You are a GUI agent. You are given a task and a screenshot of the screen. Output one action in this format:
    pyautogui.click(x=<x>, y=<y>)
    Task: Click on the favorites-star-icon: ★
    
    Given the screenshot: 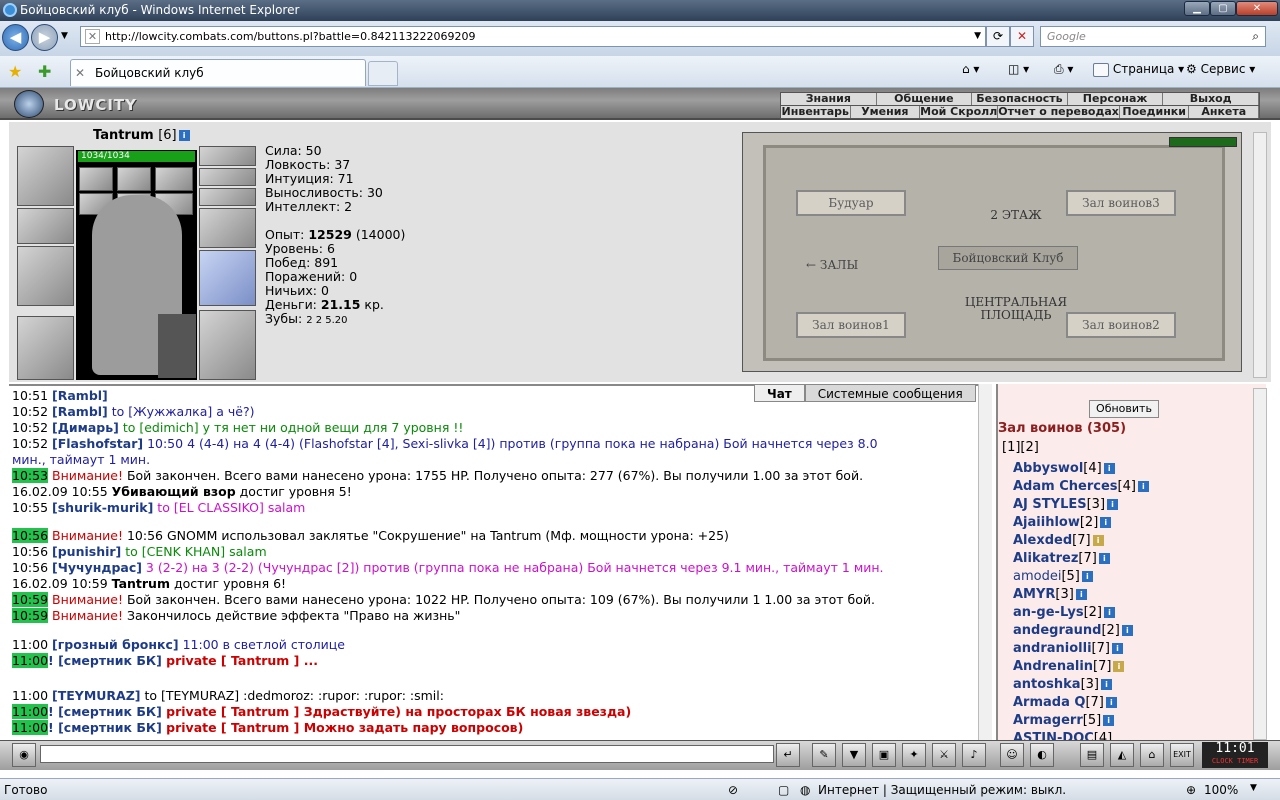 What is the action you would take?
    pyautogui.click(x=15, y=71)
    